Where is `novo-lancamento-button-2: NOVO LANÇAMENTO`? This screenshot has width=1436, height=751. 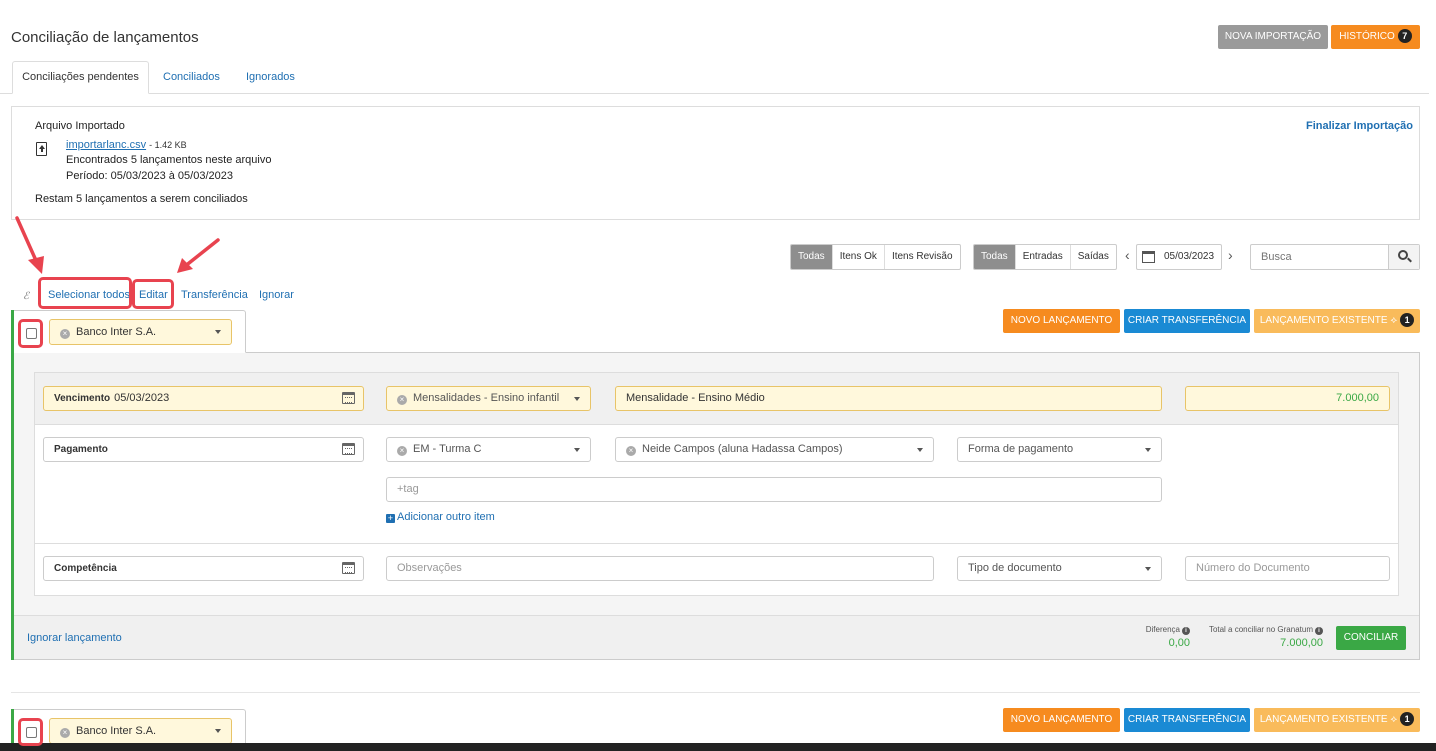 novo-lancamento-button-2: NOVO LANÇAMENTO is located at coordinates (1061, 720).